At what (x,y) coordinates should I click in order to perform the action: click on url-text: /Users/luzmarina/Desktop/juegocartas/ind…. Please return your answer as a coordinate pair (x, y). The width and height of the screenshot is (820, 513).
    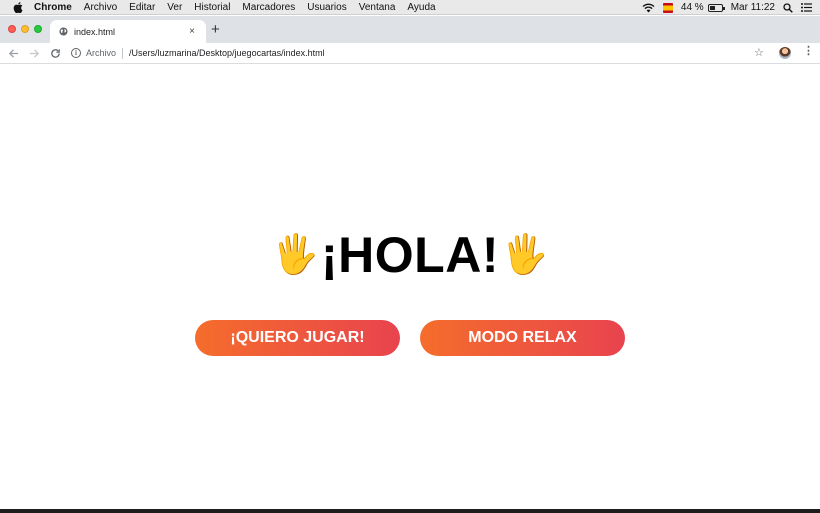
    Looking at the image, I should click on (227, 53).